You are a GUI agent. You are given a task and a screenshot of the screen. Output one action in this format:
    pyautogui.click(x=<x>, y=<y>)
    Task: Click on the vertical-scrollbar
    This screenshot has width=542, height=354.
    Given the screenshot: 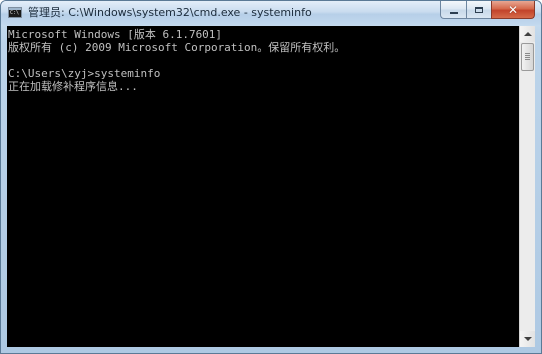 What is the action you would take?
    pyautogui.click(x=527, y=186)
    